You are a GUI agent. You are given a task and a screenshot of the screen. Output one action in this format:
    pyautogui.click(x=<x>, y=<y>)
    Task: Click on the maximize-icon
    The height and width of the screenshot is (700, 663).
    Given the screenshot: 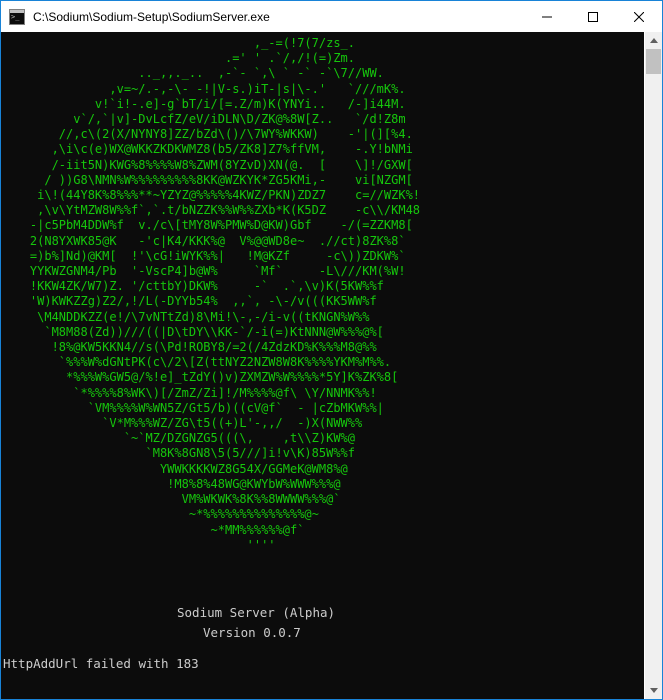 What is the action you would take?
    pyautogui.click(x=593, y=16)
    